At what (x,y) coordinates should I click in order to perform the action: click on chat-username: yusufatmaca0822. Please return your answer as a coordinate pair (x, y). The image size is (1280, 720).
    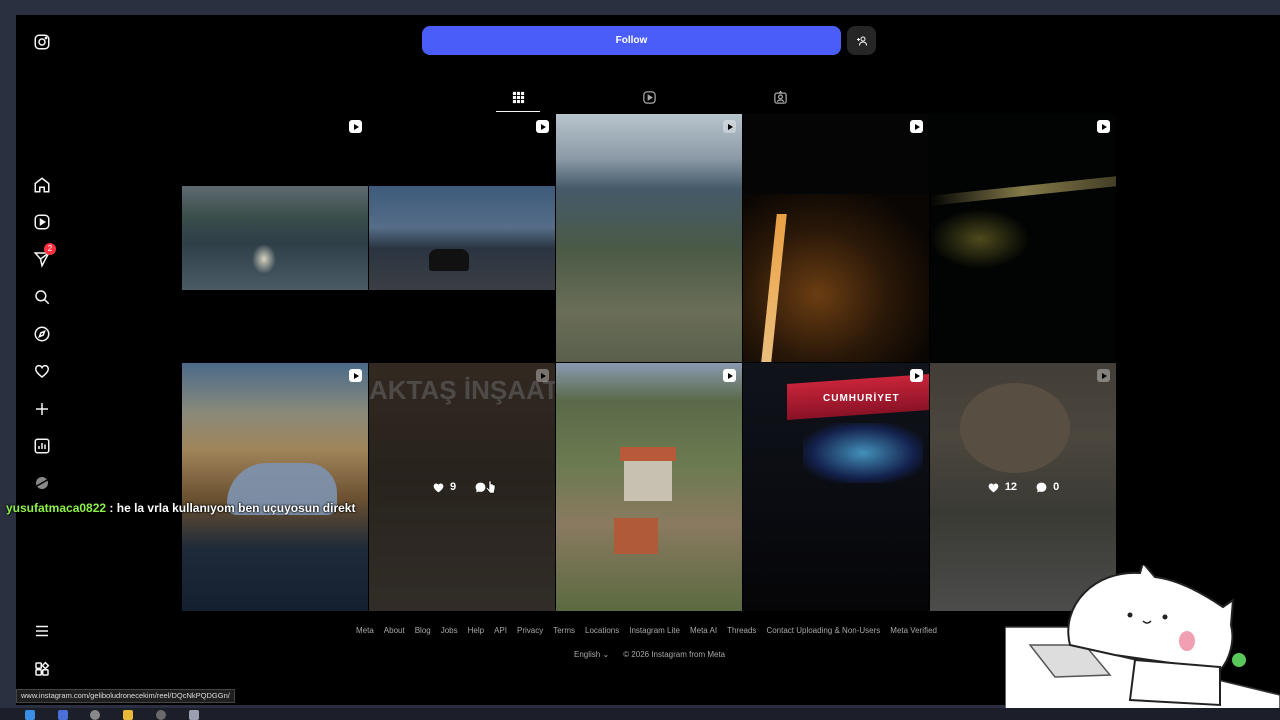
    Looking at the image, I should click on (56, 508).